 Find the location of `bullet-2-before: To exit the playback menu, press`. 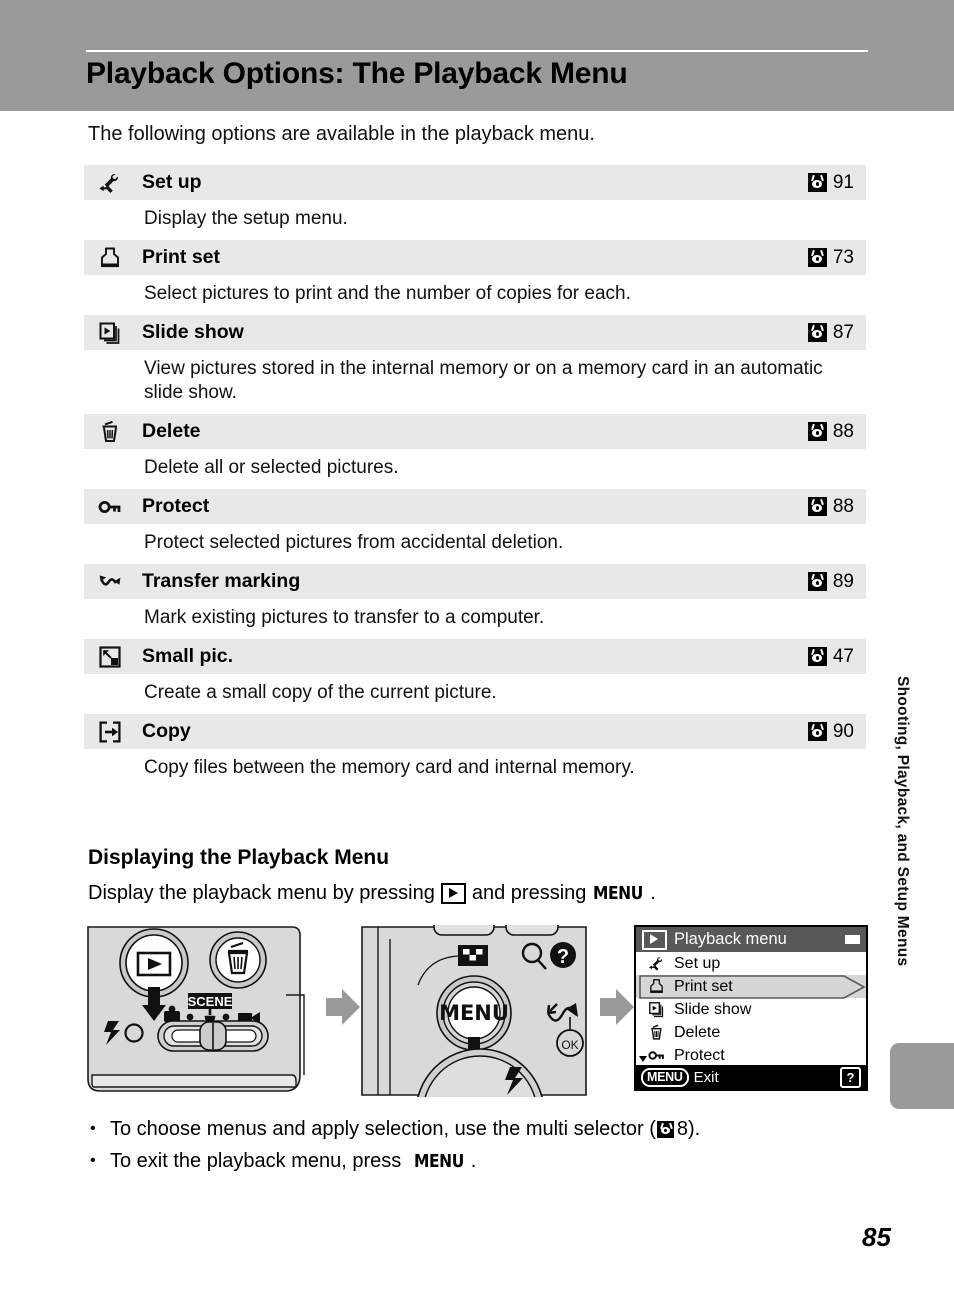

bullet-2-before: To exit the playback menu, press is located at coordinates (256, 1161).